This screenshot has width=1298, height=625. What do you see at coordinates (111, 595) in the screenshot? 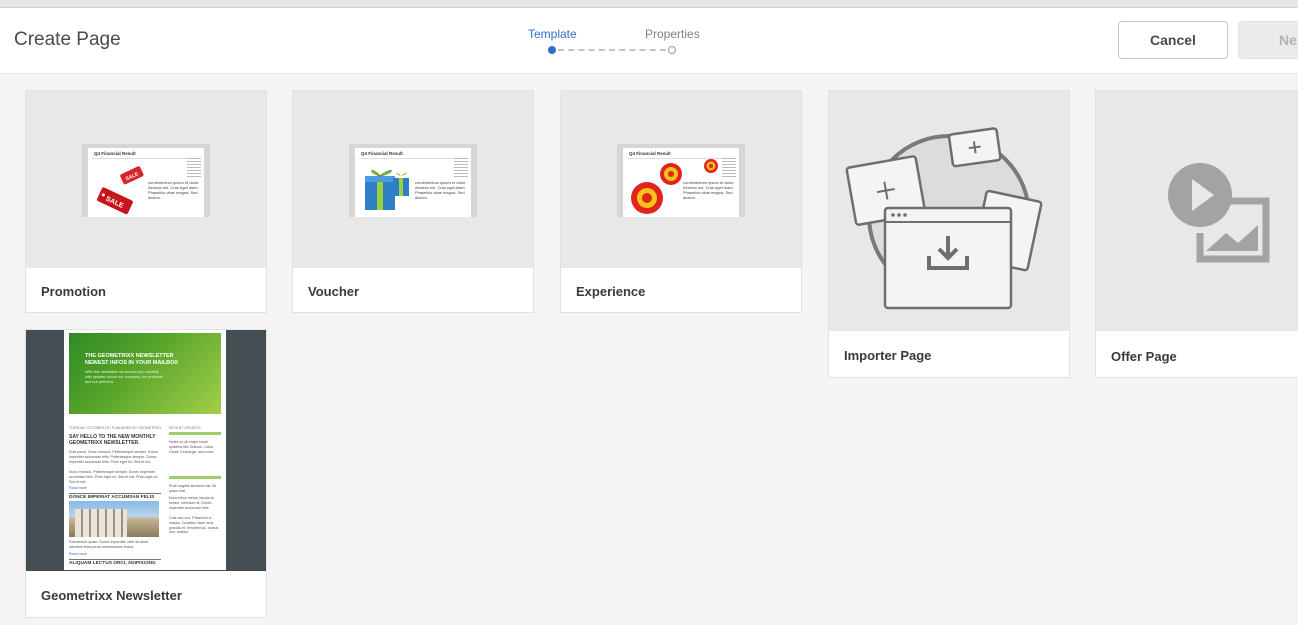
I see `template-name: Geometrixx Newsletter` at bounding box center [111, 595].